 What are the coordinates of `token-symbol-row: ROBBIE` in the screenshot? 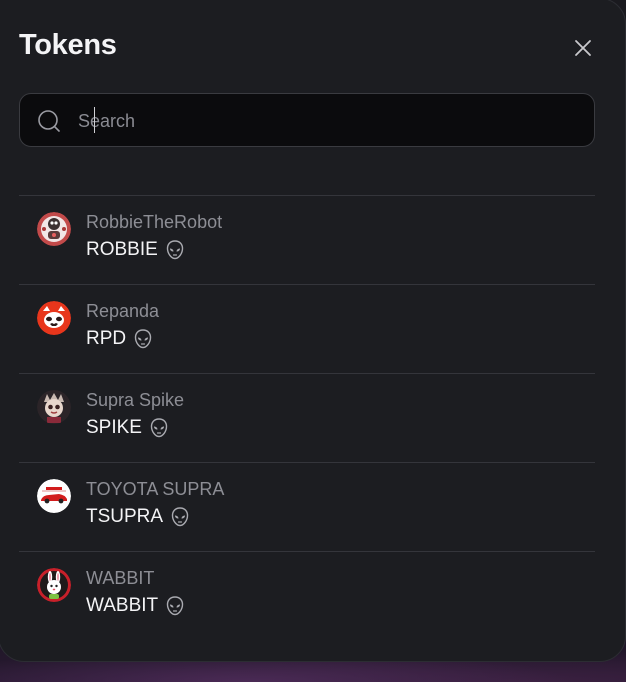 It's located at (135, 250).